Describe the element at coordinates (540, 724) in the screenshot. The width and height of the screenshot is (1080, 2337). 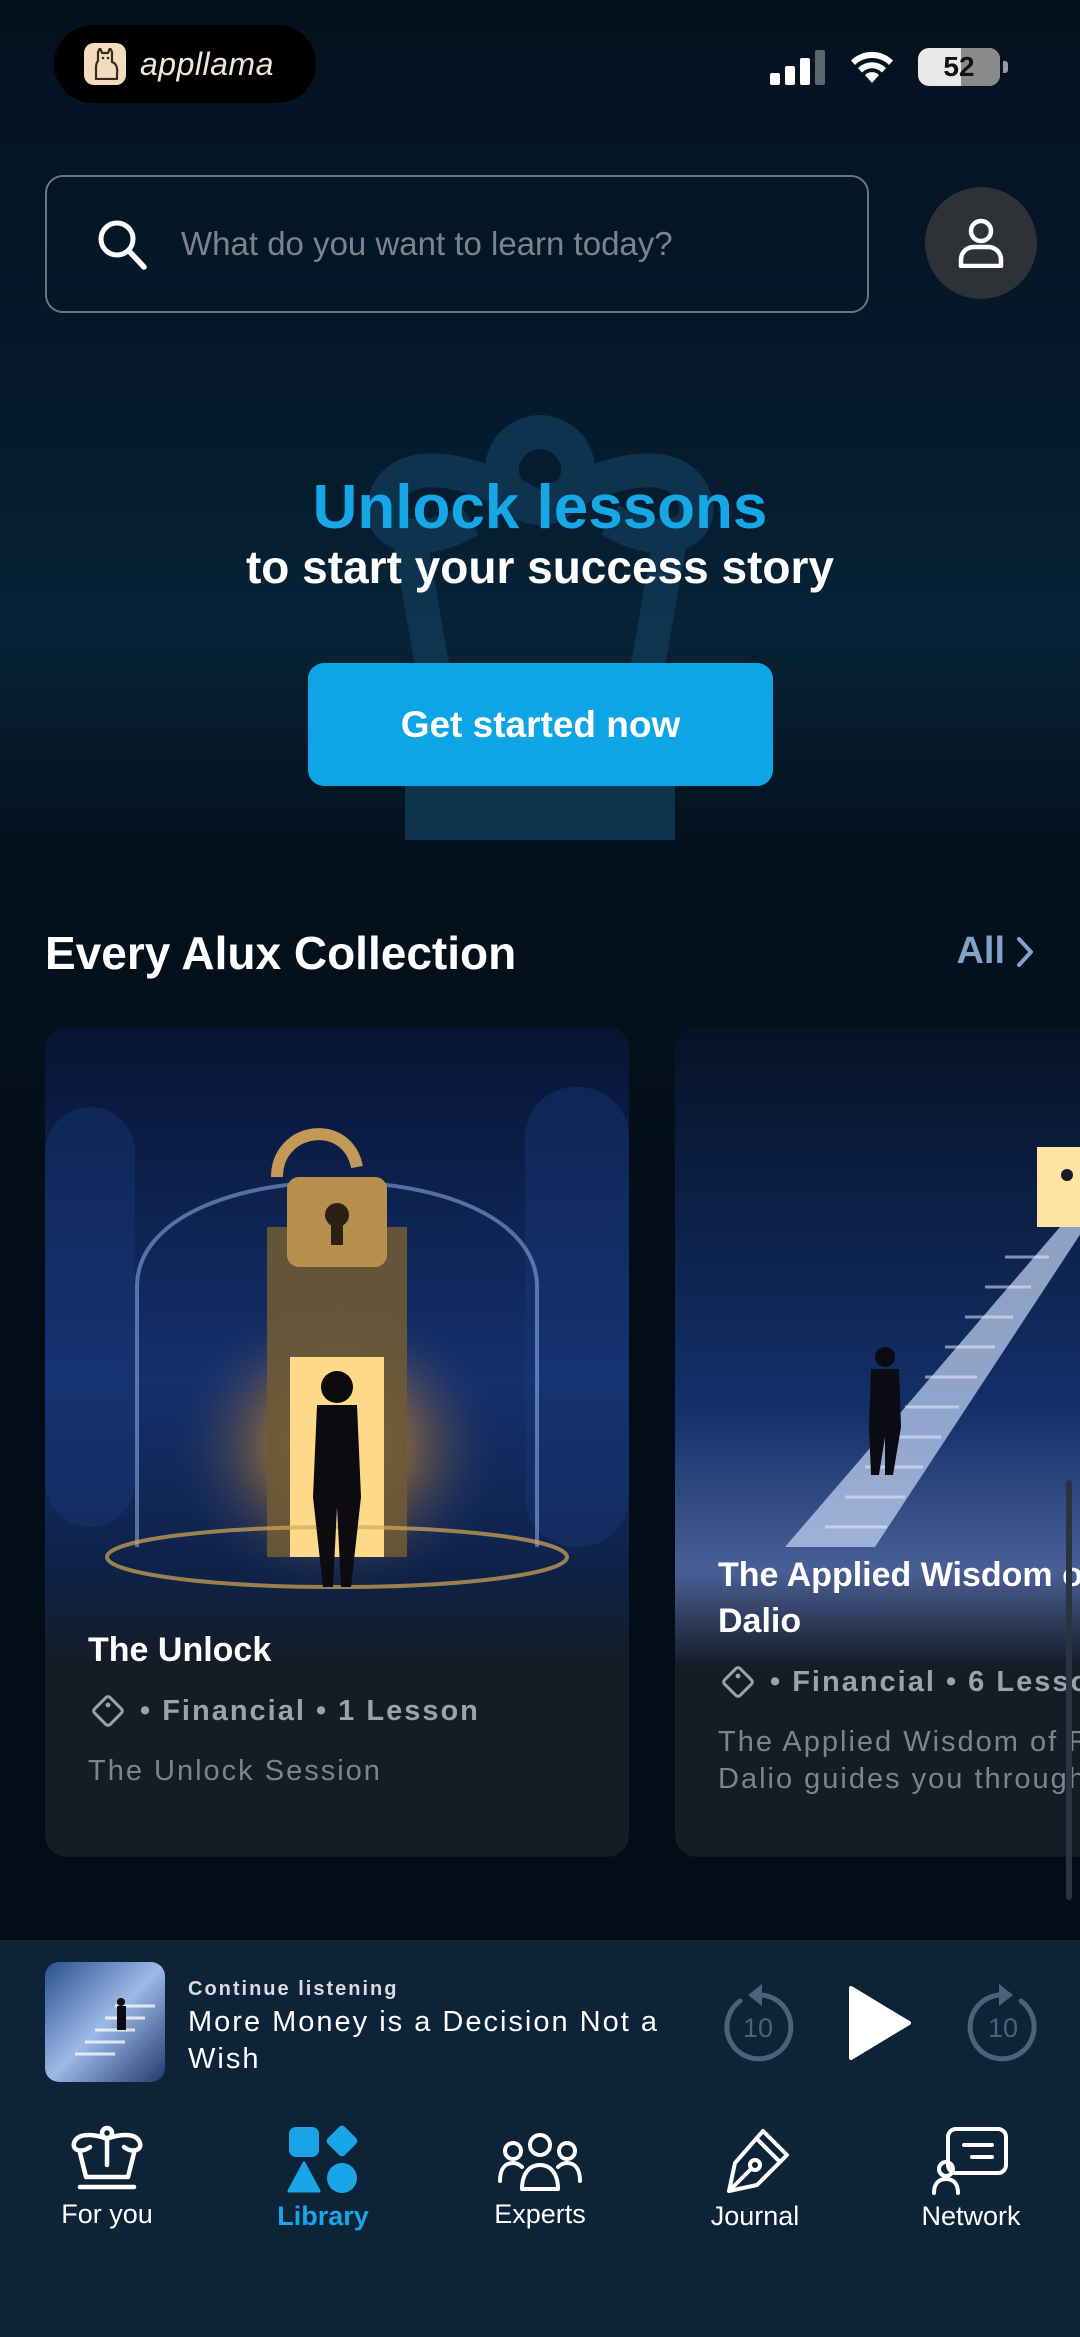
I see `get-started-button: Get started now` at that location.